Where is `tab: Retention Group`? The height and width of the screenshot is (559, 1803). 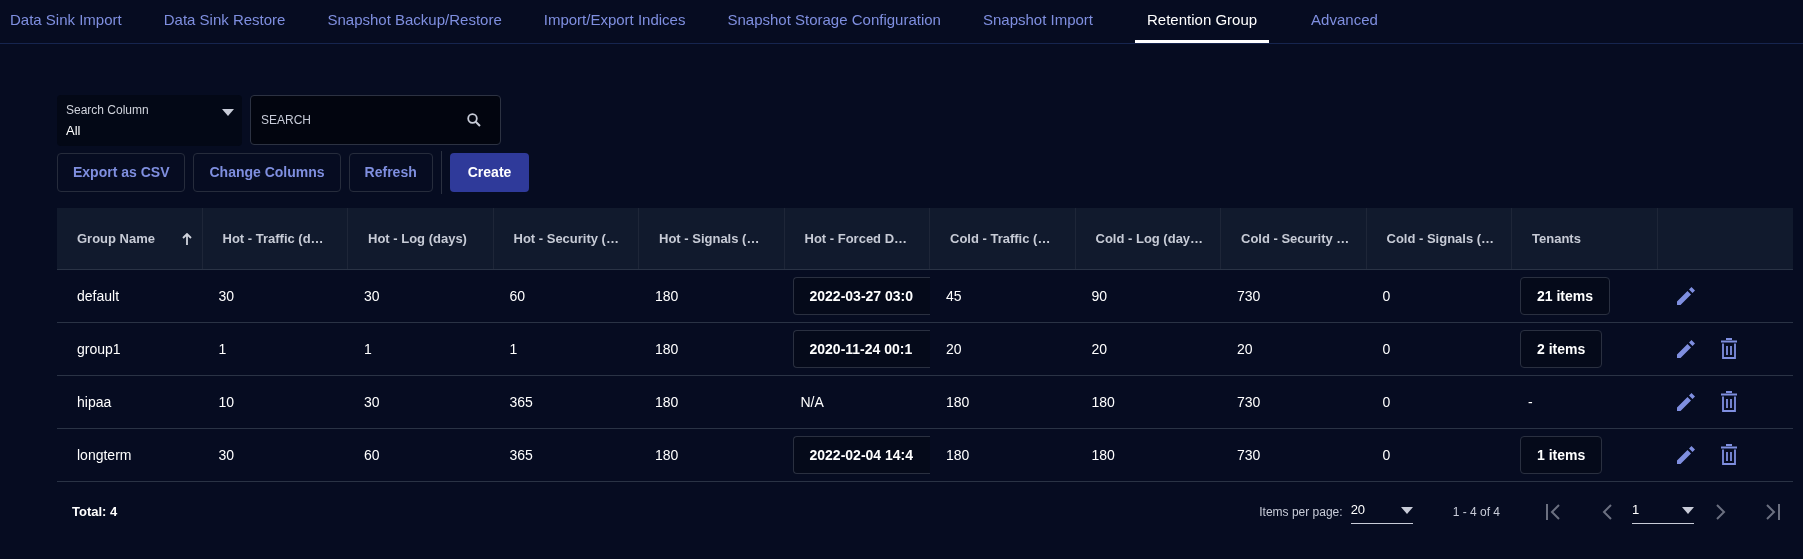 tab: Retention Group is located at coordinates (1202, 21).